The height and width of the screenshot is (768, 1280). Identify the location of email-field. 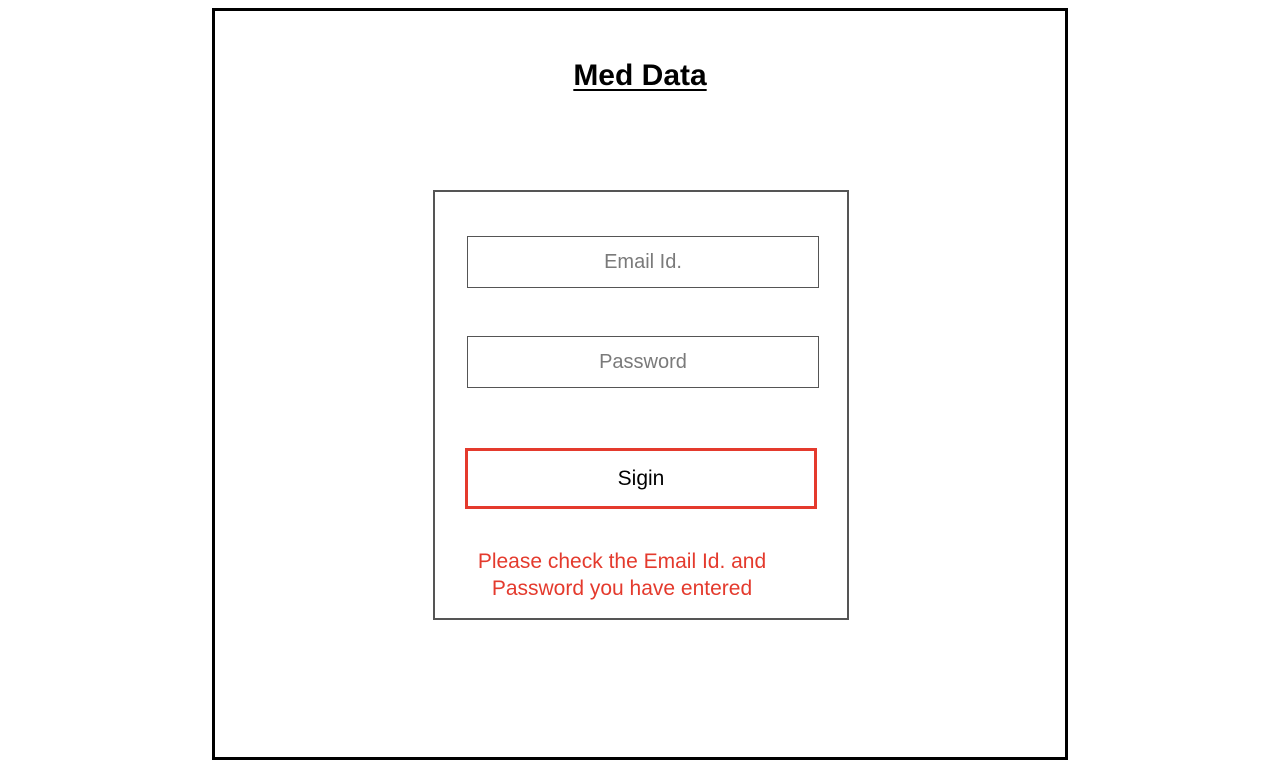
(643, 262).